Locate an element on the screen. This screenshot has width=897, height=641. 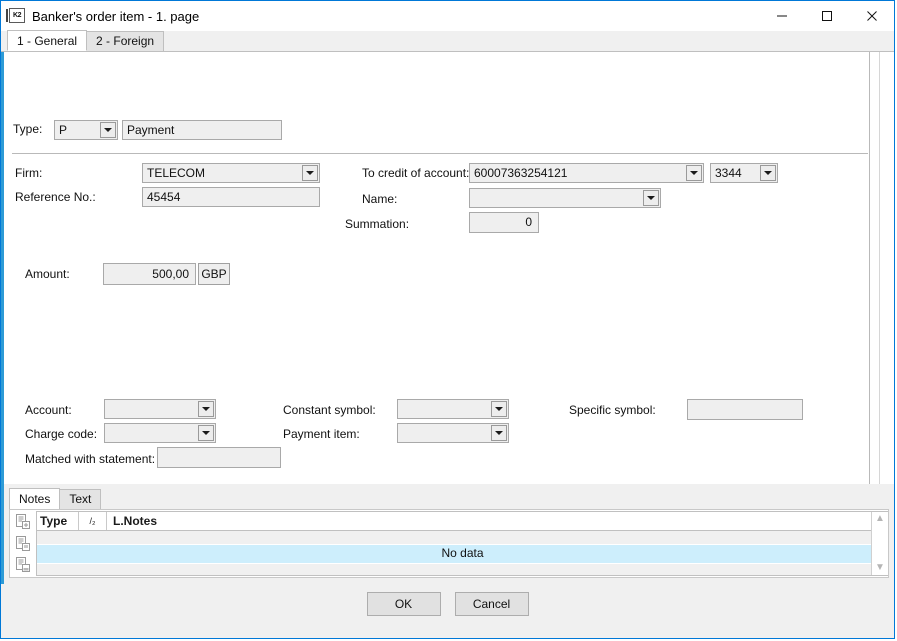
account-combo is located at coordinates (160, 409).